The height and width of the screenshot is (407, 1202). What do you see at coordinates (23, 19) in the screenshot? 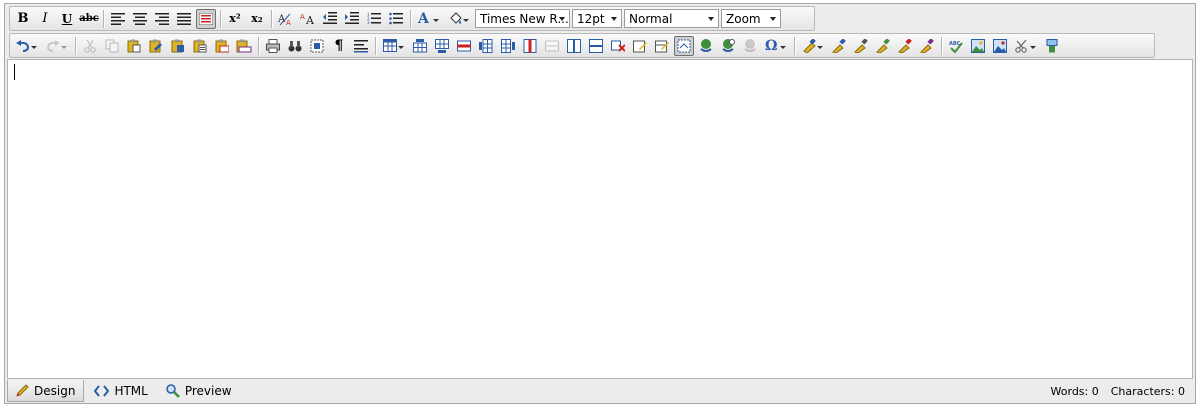
I see `bold-button: B` at bounding box center [23, 19].